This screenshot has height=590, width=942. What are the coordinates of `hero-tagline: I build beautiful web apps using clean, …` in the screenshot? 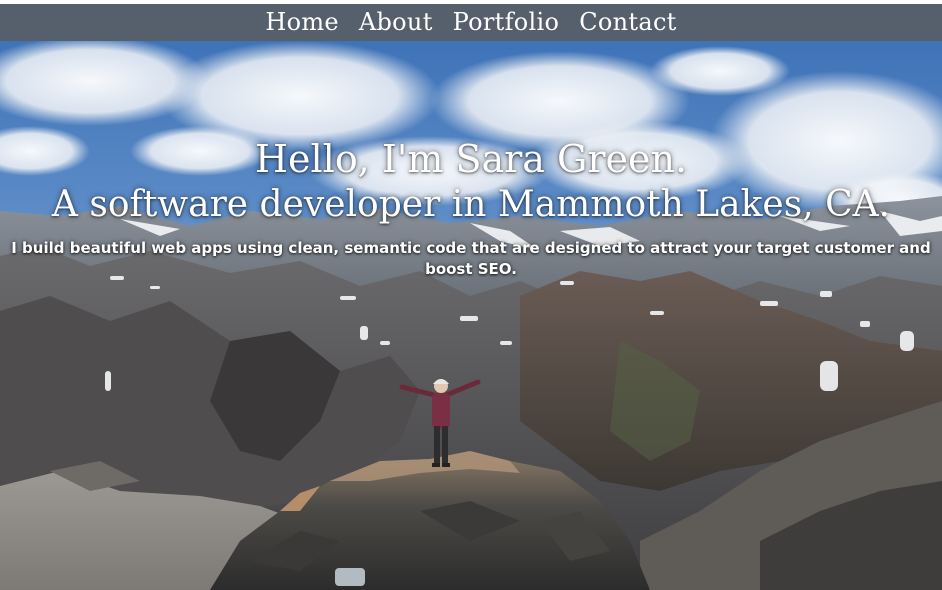 It's located at (471, 258).